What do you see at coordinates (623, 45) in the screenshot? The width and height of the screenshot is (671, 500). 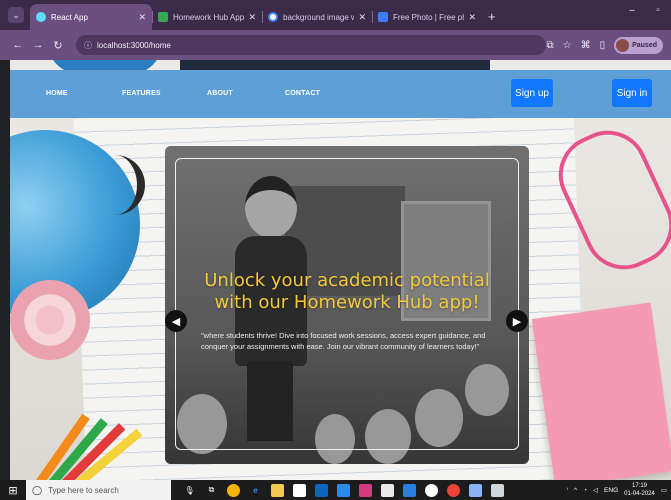 I see `avatar` at bounding box center [623, 45].